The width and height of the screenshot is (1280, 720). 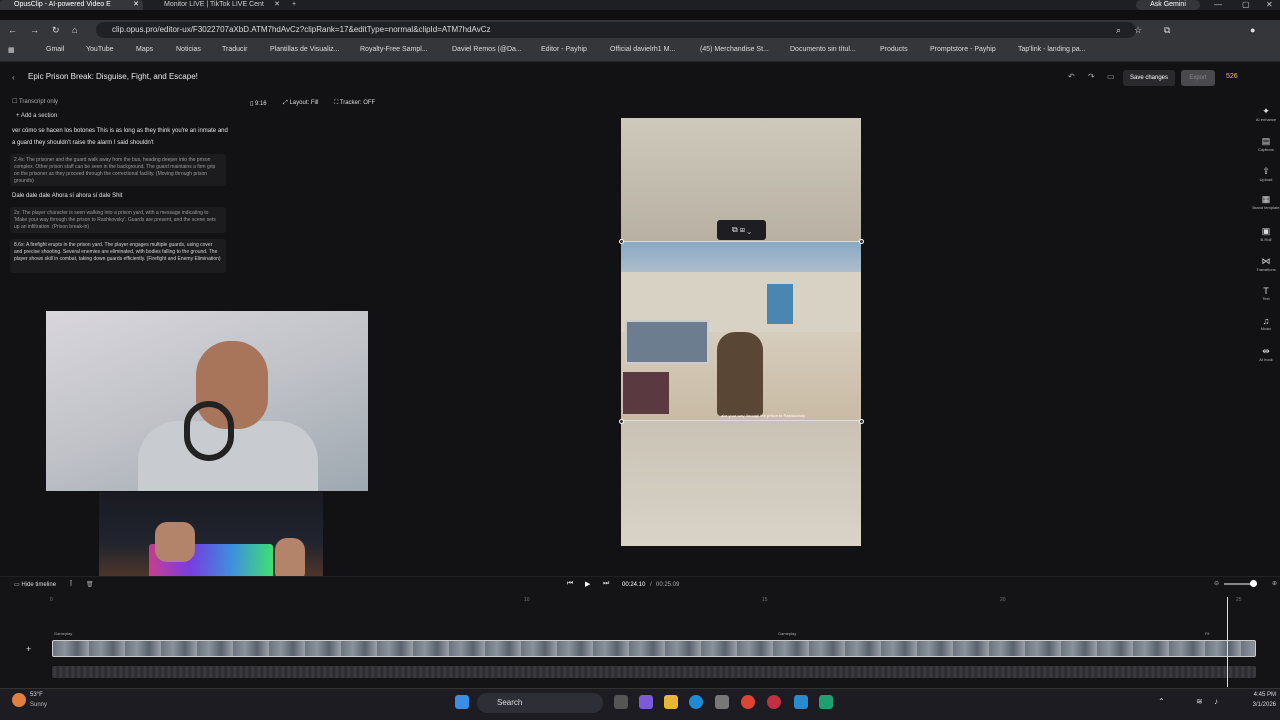 What do you see at coordinates (540, 703) in the screenshot?
I see `taskbar-search: Search` at bounding box center [540, 703].